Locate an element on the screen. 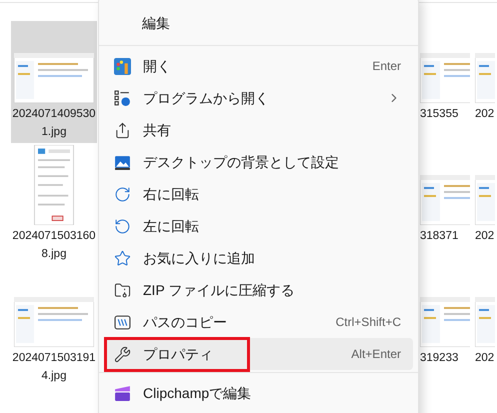 Image resolution: width=497 pixels, height=413 pixels. clipchamp-icon is located at coordinates (122, 393).